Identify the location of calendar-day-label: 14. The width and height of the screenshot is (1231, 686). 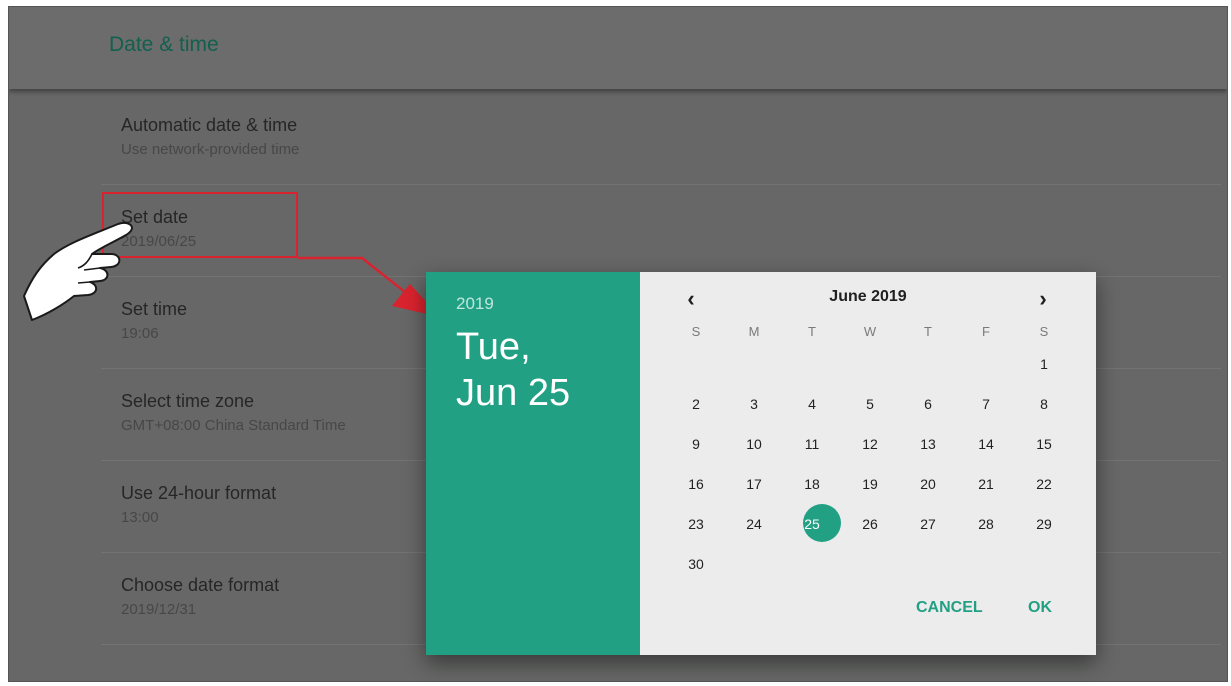
(986, 444).